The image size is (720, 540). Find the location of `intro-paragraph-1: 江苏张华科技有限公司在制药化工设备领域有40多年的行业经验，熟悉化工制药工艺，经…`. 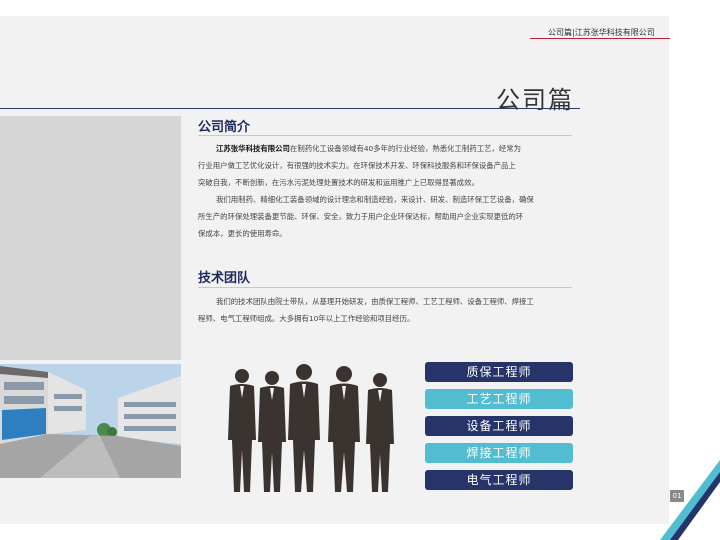

intro-paragraph-1: 江苏张华科技有限公司在制药化工设备领域有40多年的行业经验，熟悉化工制药工艺，经… is located at coordinates (388, 166).